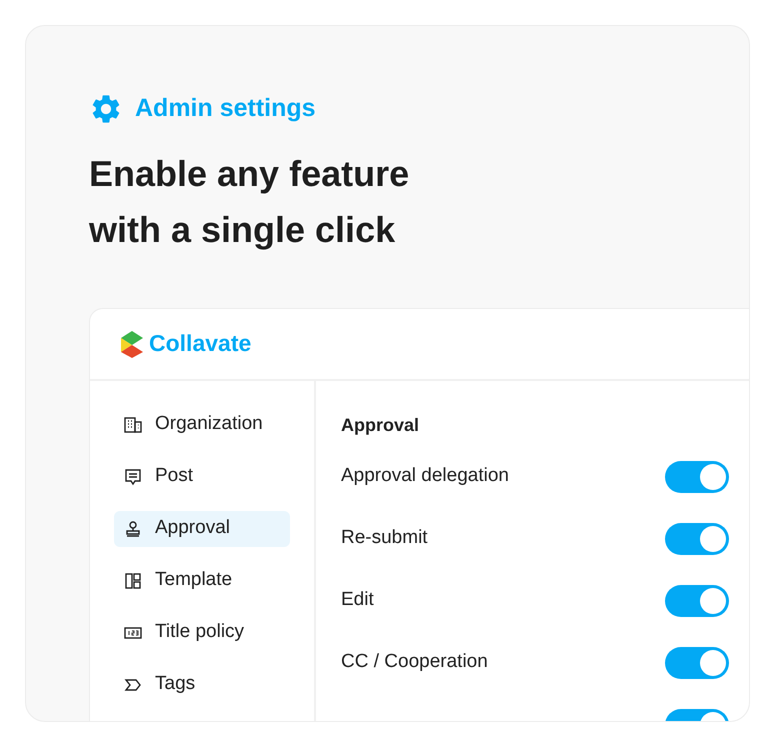  Describe the element at coordinates (202, 476) in the screenshot. I see `sidebar-item: Post` at that location.